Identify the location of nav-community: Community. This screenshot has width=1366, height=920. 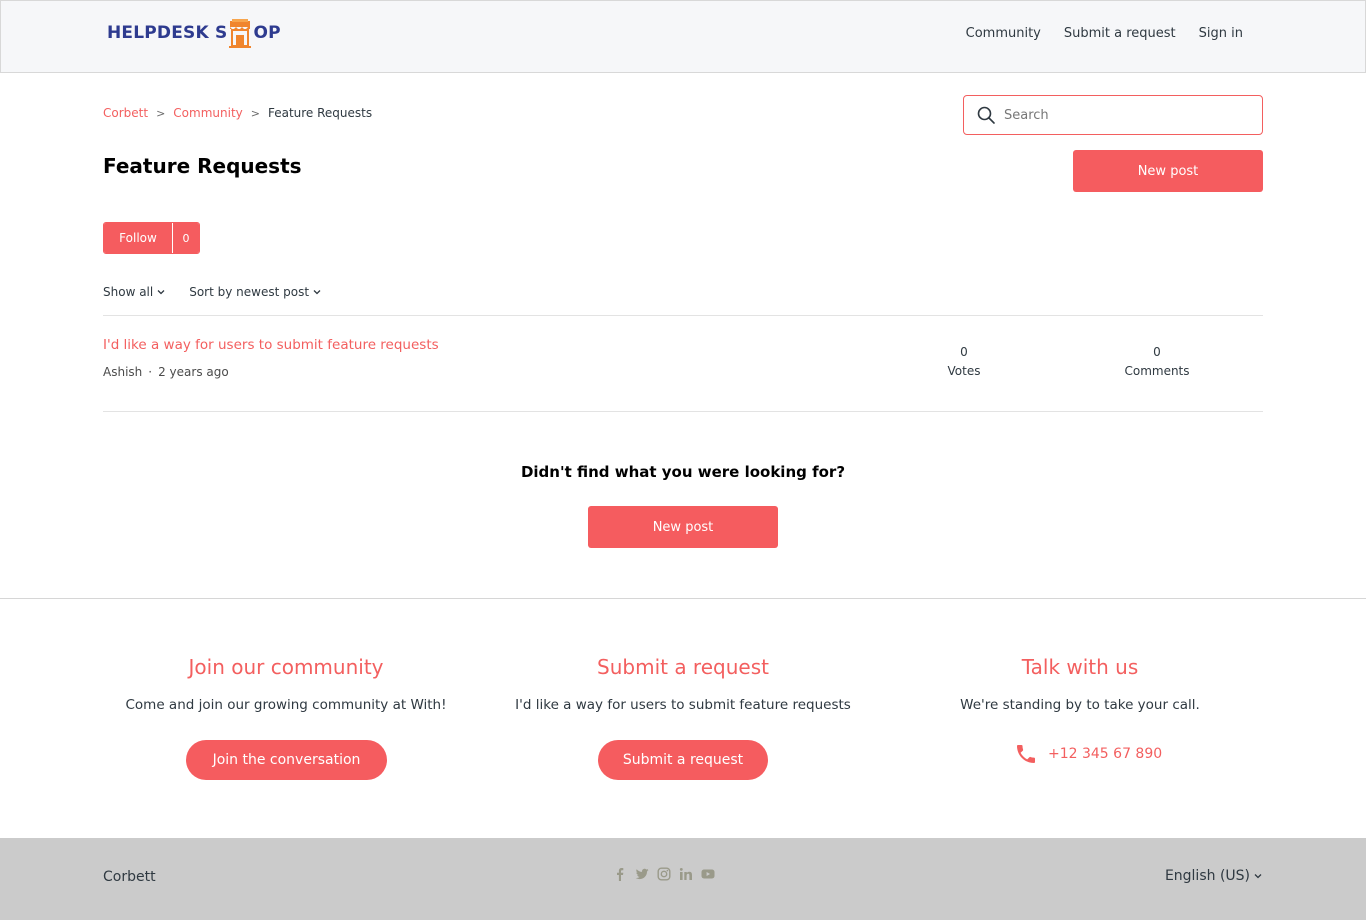
(1003, 33).